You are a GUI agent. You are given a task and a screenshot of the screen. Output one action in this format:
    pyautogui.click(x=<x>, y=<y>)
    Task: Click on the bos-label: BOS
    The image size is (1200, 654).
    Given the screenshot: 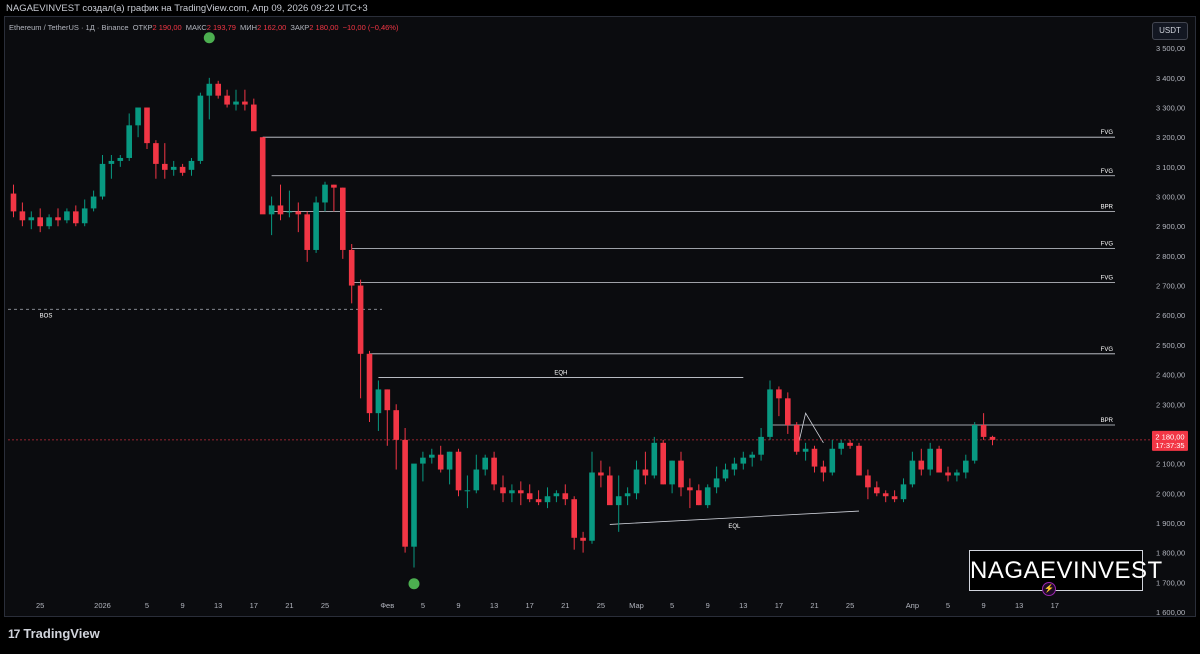 What is the action you would take?
    pyautogui.click(x=46, y=316)
    